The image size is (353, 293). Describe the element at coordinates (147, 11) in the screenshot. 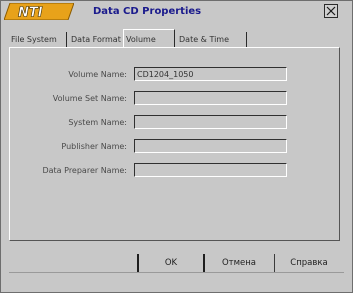

I see `window-title: Data CD Properties` at that location.